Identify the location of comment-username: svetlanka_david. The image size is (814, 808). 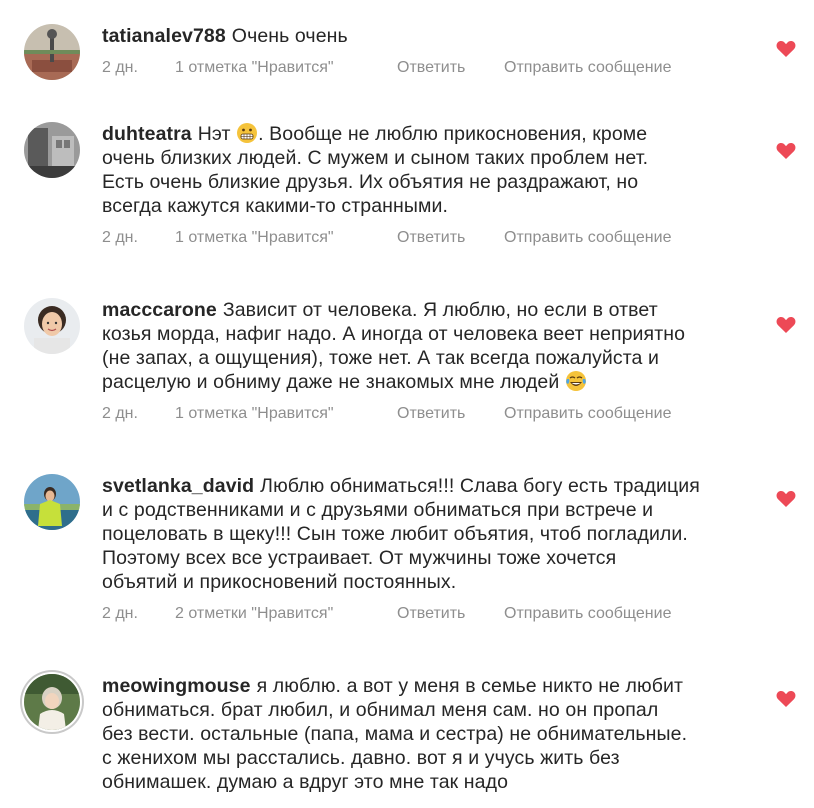
(178, 486).